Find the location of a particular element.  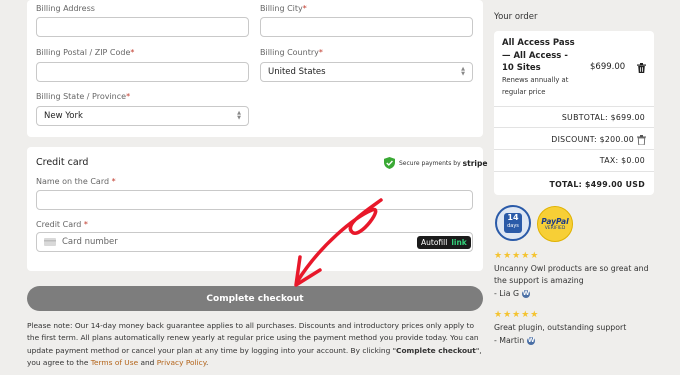

order-item-name: All Access Pass — All Access - 10 Sites is located at coordinates (538, 55).